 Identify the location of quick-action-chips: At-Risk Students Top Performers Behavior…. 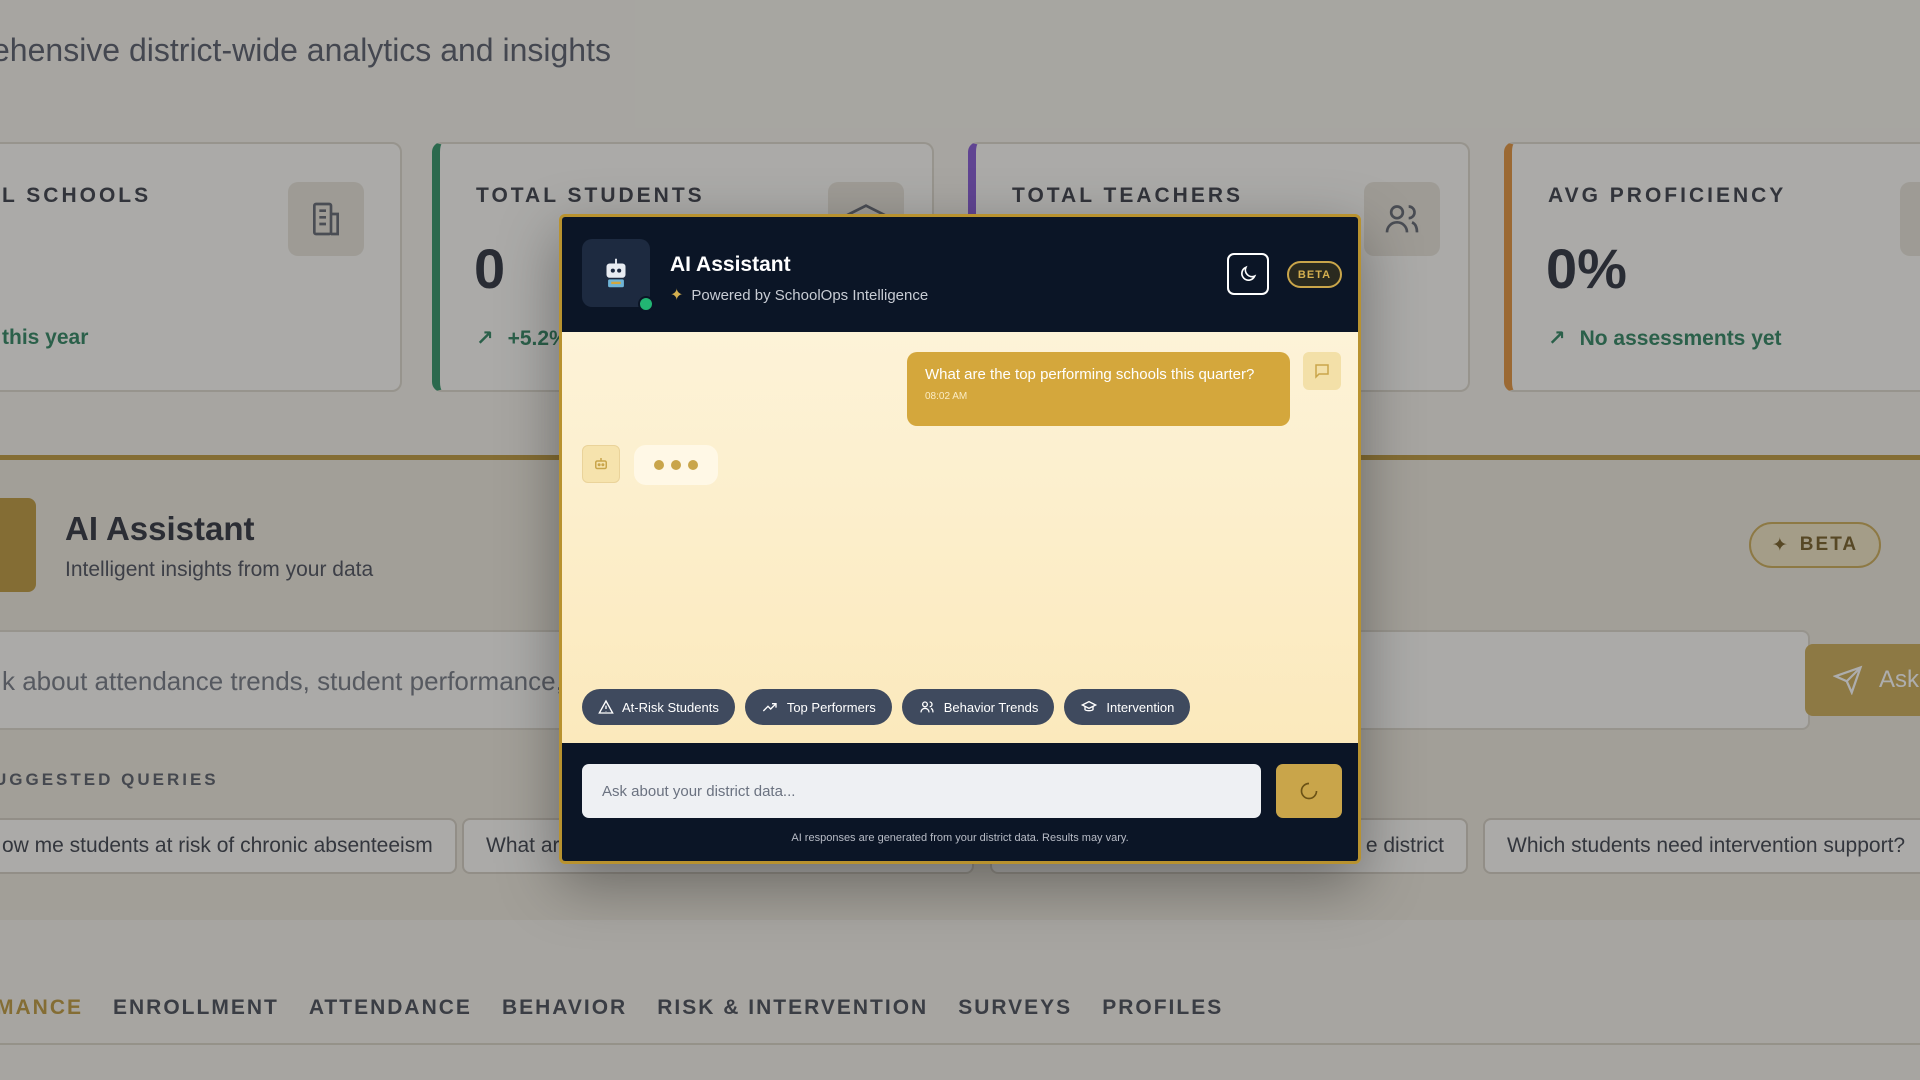
(886, 707).